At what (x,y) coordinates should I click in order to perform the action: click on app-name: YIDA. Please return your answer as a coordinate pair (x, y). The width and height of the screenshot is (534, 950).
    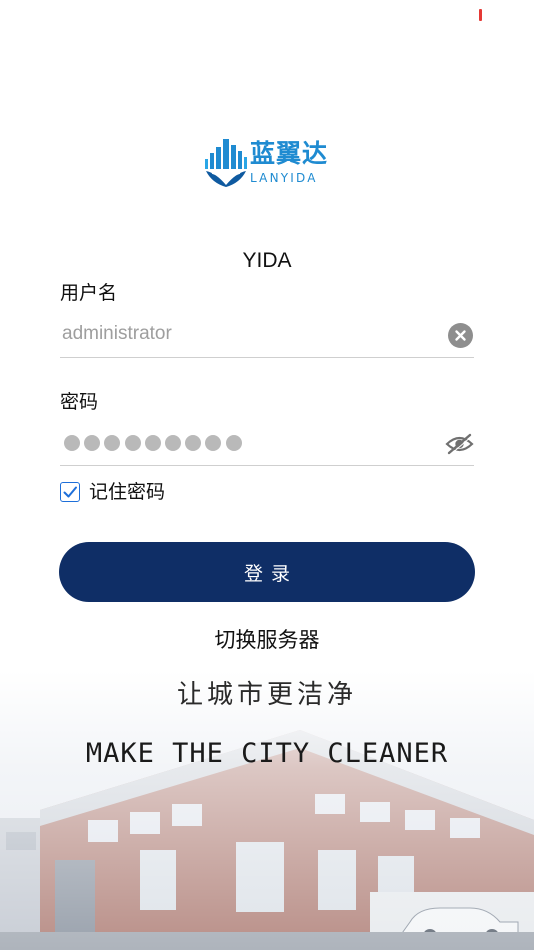
    Looking at the image, I should click on (267, 260).